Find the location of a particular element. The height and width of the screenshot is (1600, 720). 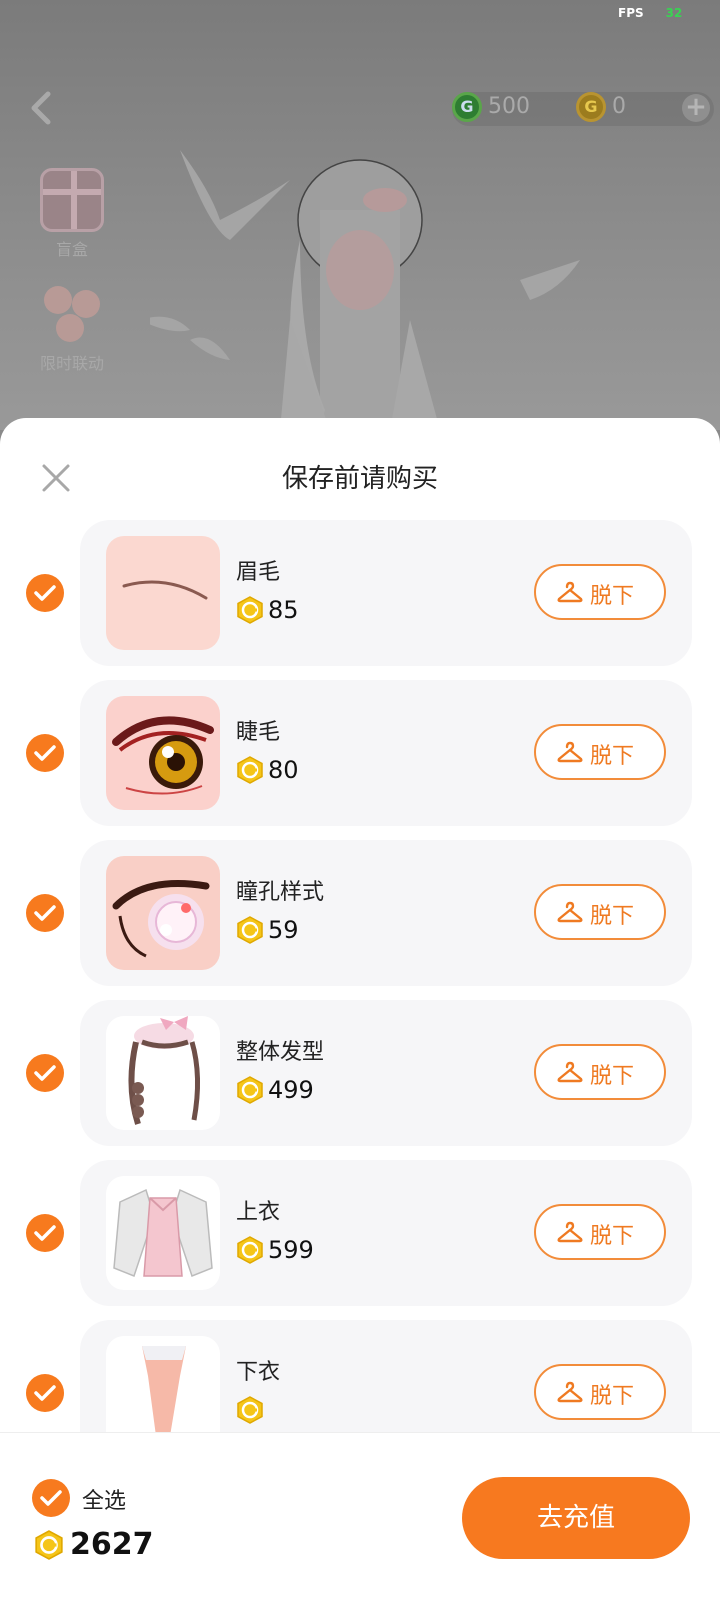

item-price: 599 is located at coordinates (275, 1251).